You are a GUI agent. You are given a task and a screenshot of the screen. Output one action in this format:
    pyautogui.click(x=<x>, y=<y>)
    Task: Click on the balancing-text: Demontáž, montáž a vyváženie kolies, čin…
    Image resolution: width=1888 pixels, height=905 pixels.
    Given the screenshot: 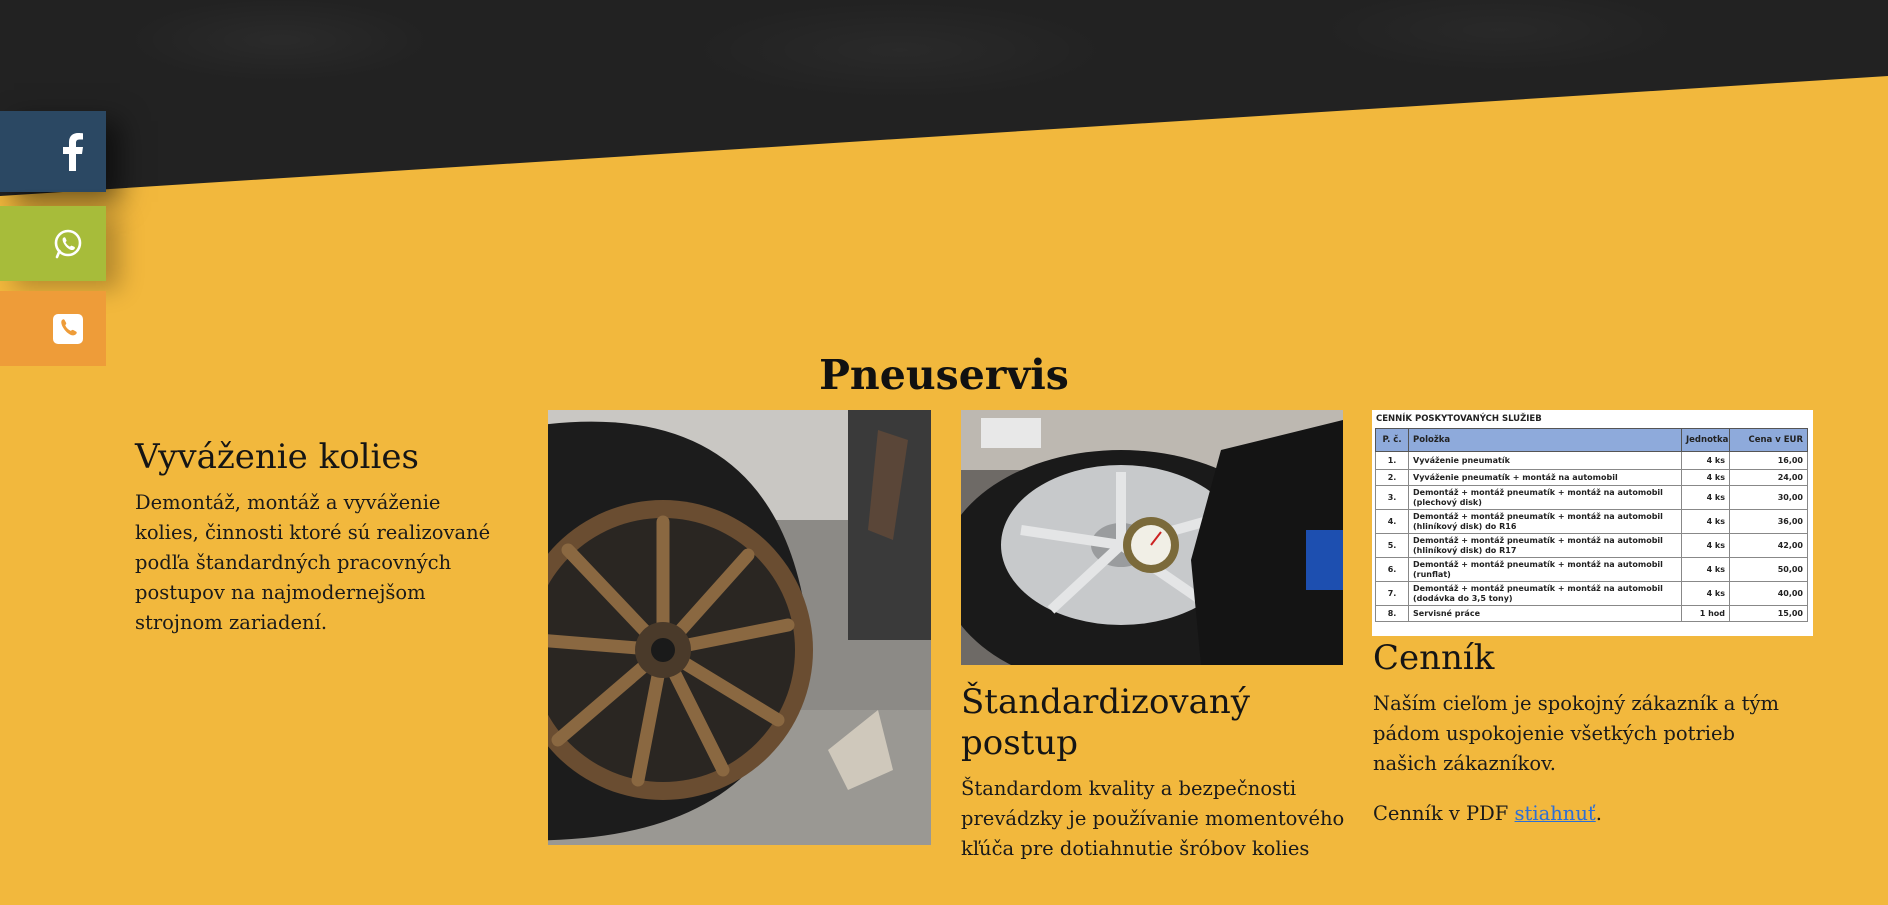 What is the action you would take?
    pyautogui.click(x=313, y=562)
    